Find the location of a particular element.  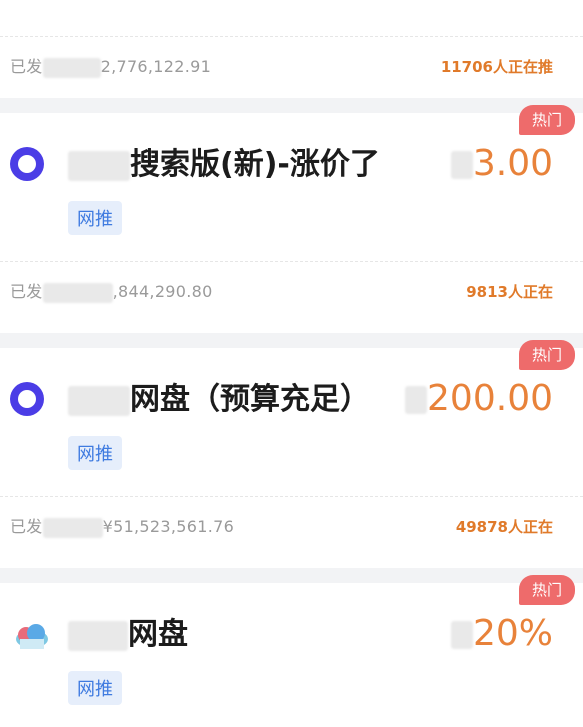

card-footer: 已发 ¥51,523,561.76 49878人正在 is located at coordinates (291, 526).